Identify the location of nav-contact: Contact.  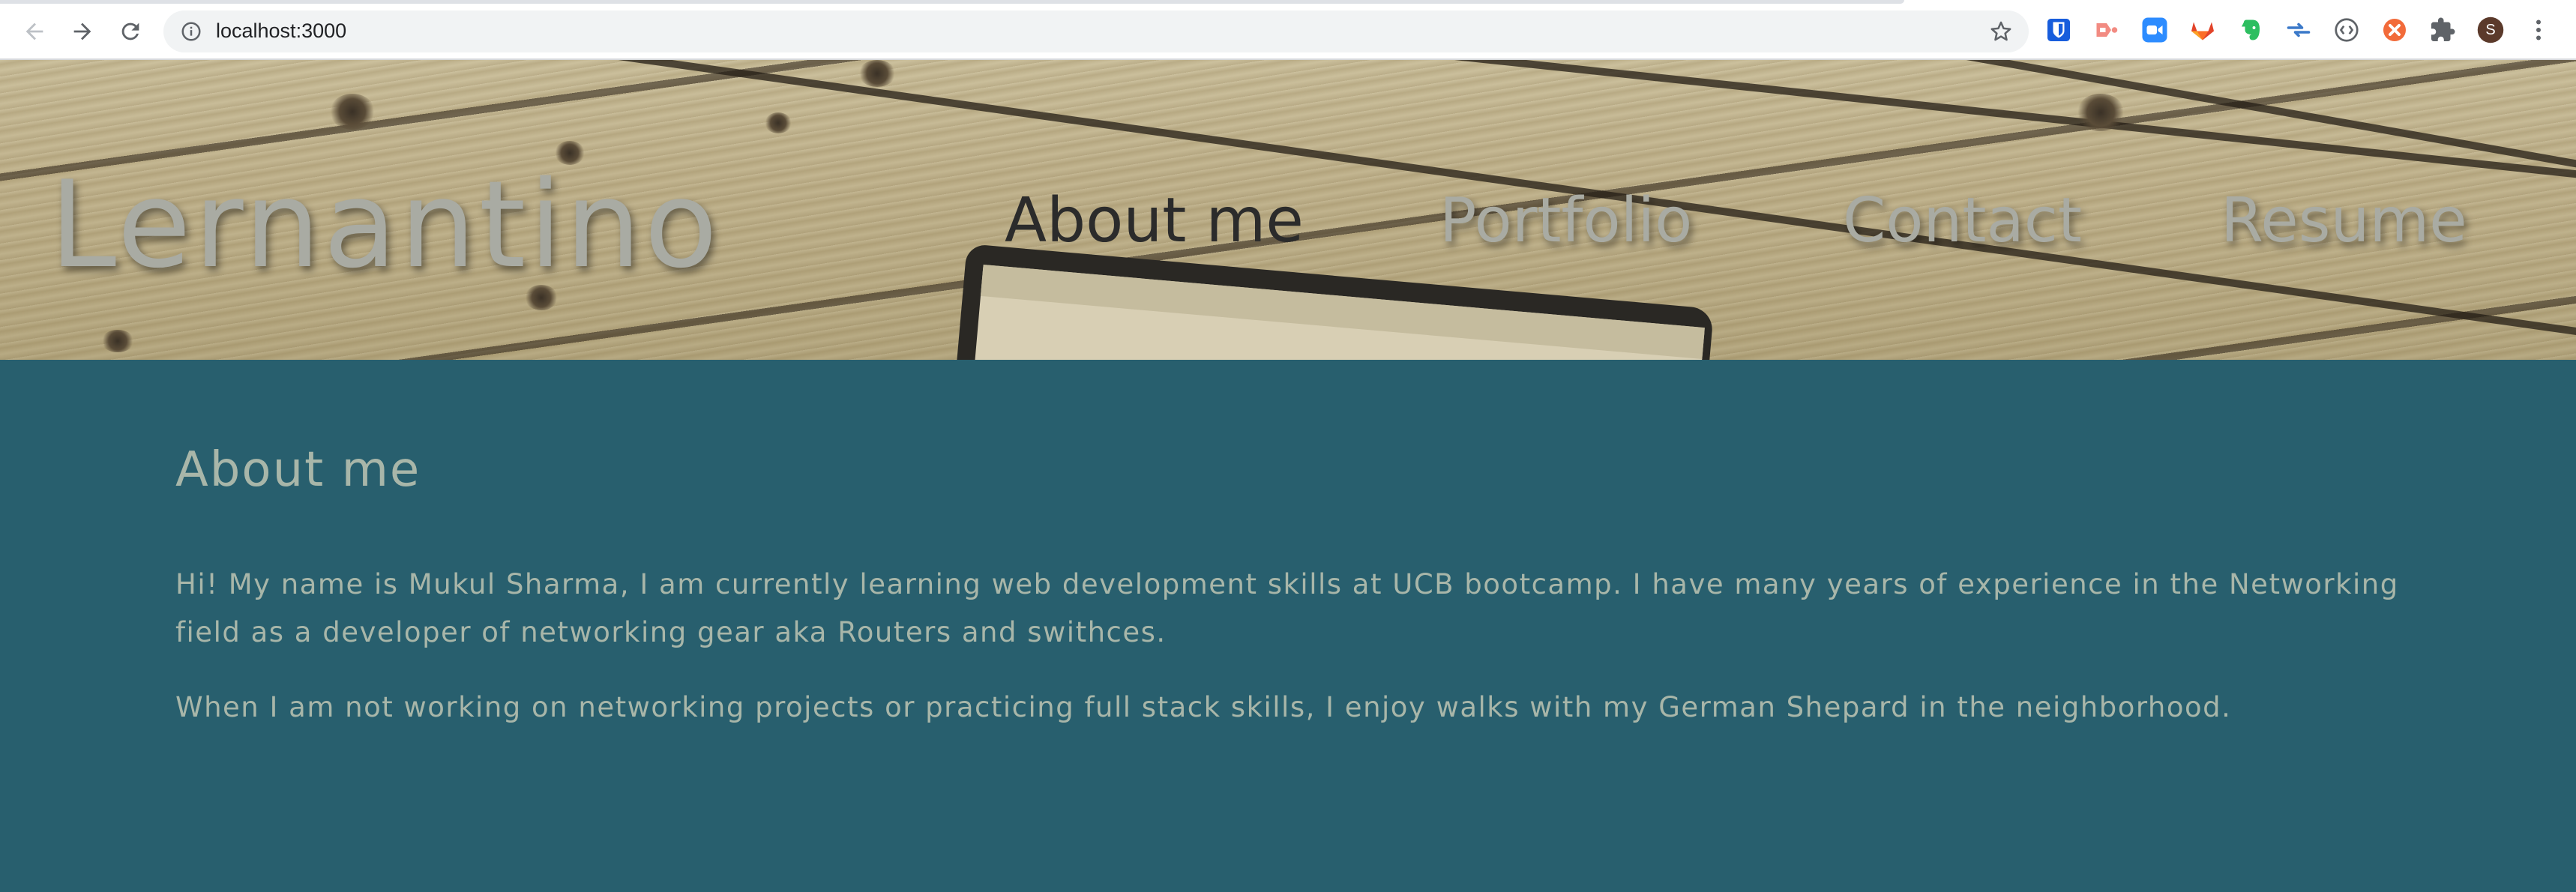
(1963, 221).